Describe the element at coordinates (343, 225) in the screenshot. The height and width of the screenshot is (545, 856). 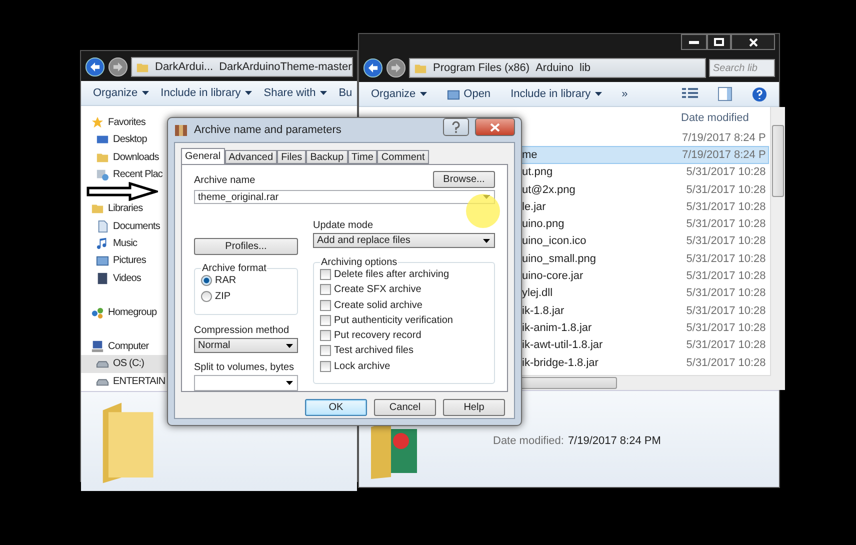
I see `field-label: Update mode` at that location.